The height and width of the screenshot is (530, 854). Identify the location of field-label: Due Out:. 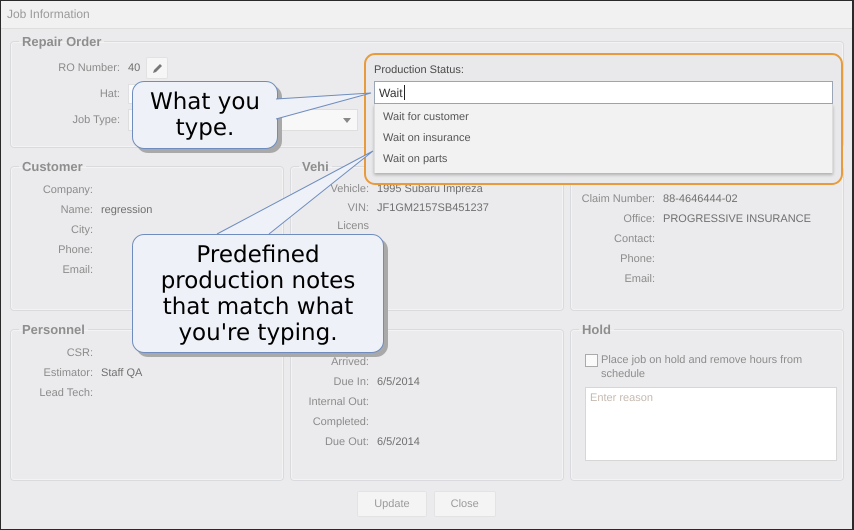
(346, 442).